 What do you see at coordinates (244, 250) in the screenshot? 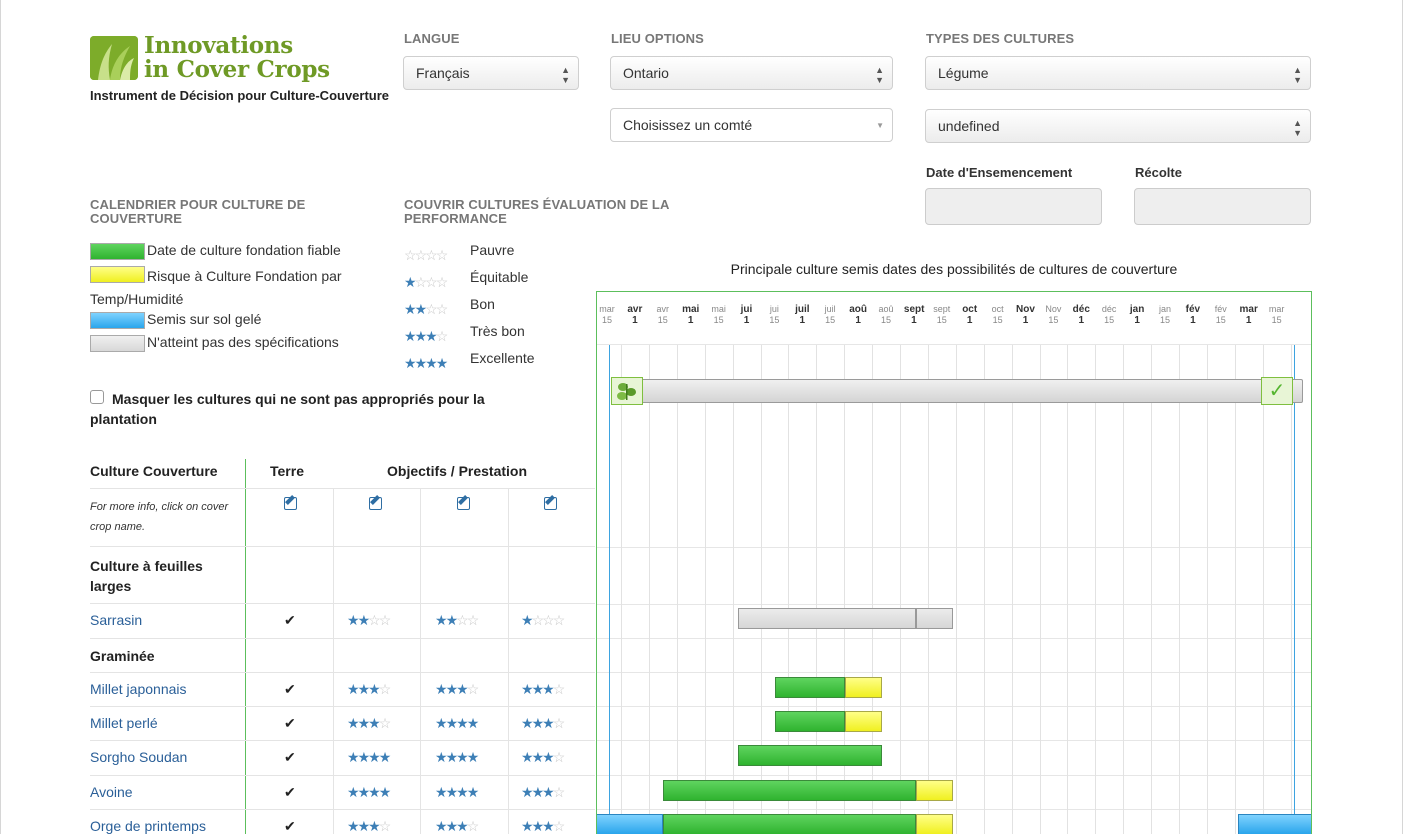
I see `legend-label-reliable: Date de culture fondation fiable` at bounding box center [244, 250].